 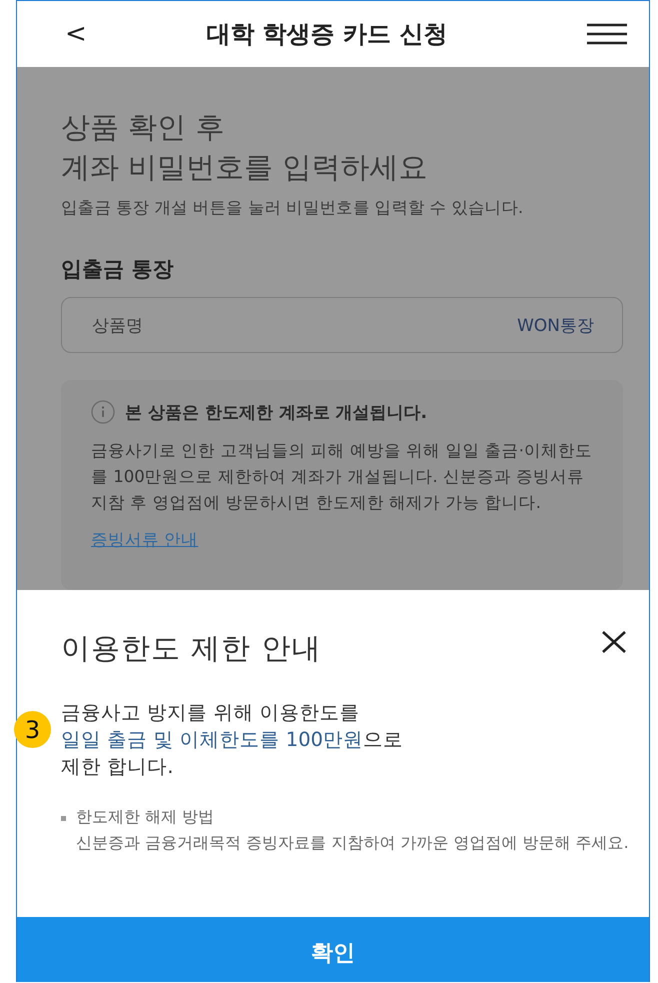 I want to click on field-label: 상품명, so click(x=117, y=325).